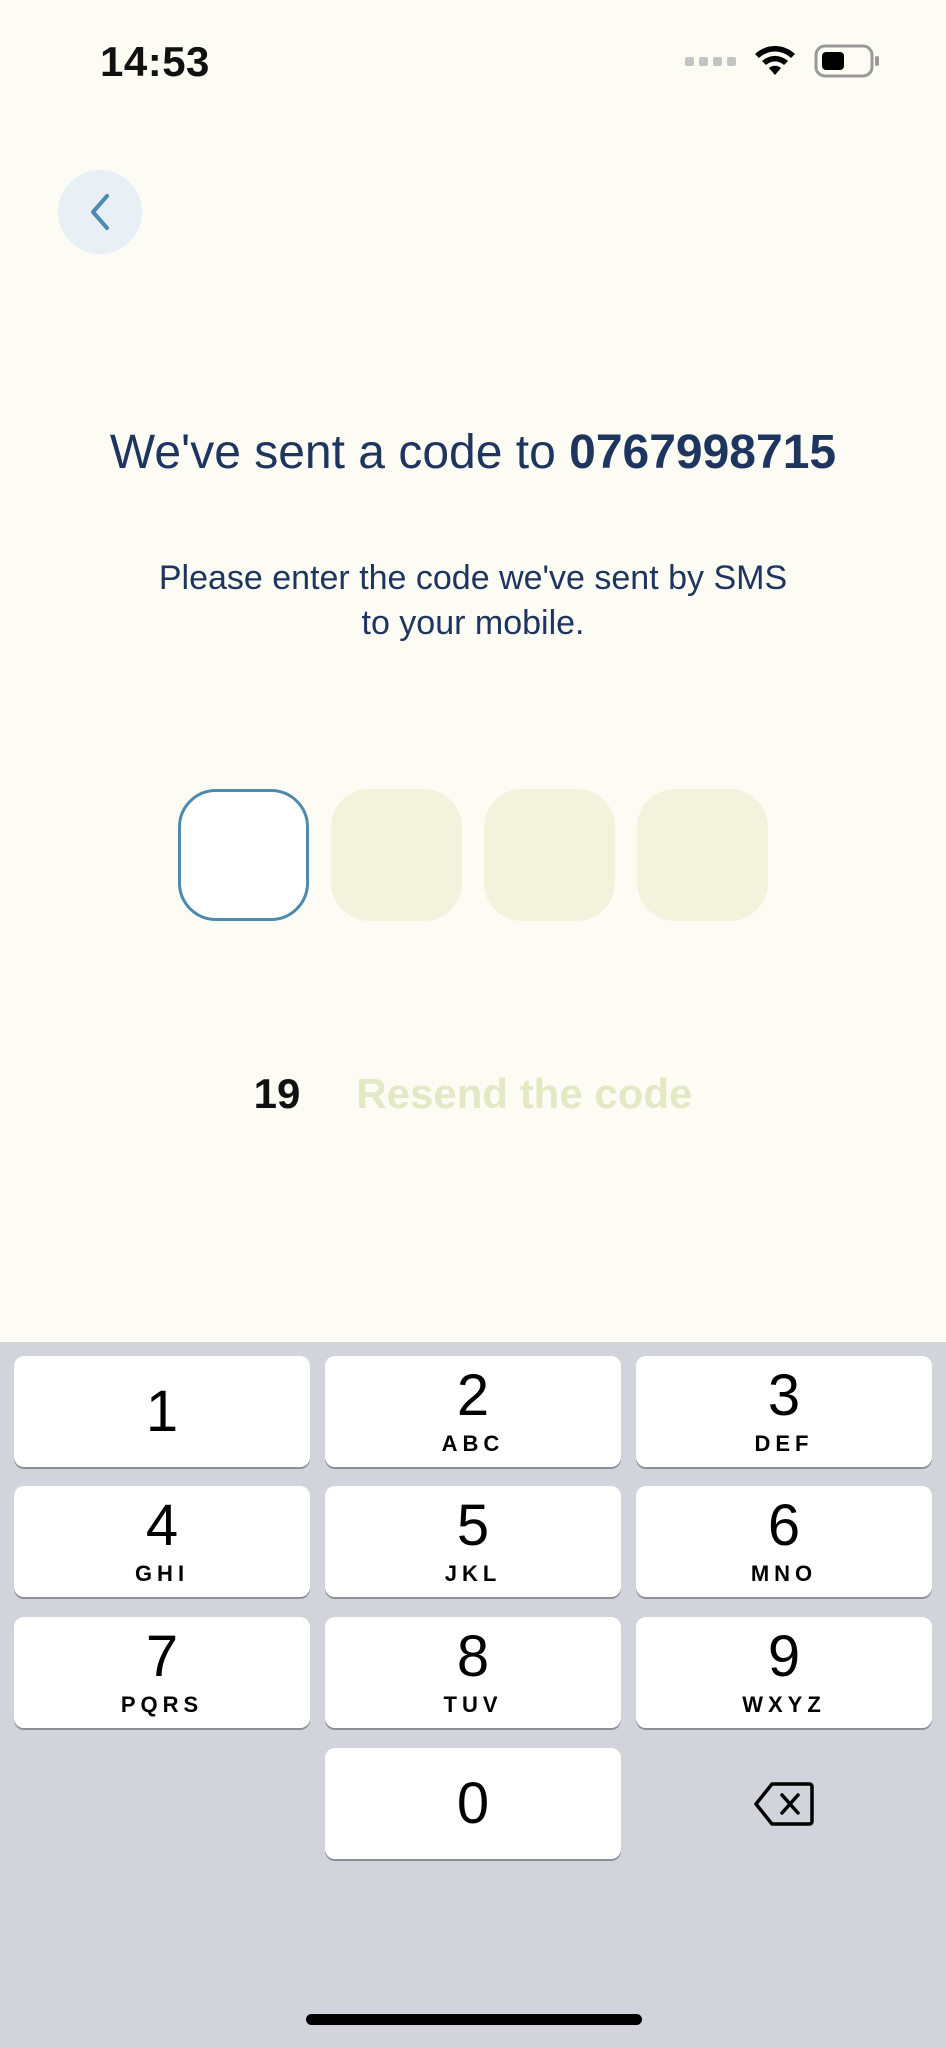 This screenshot has width=946, height=2048. I want to click on key-0: 0, so click(473, 1803).